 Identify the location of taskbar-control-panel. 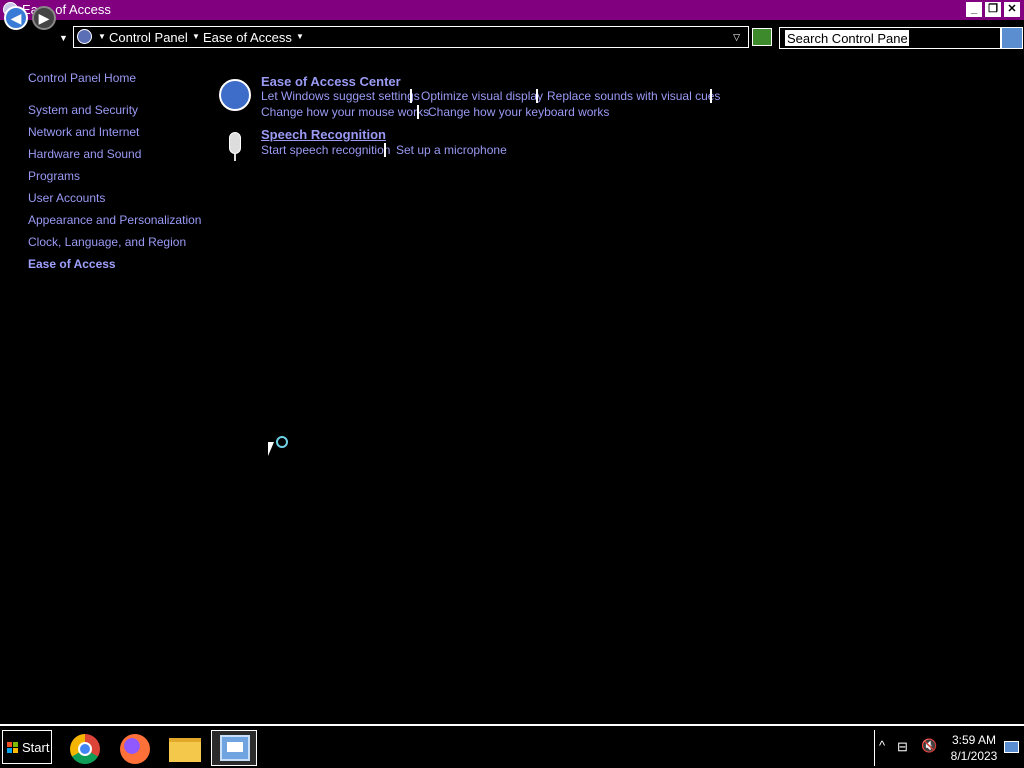
(234, 748).